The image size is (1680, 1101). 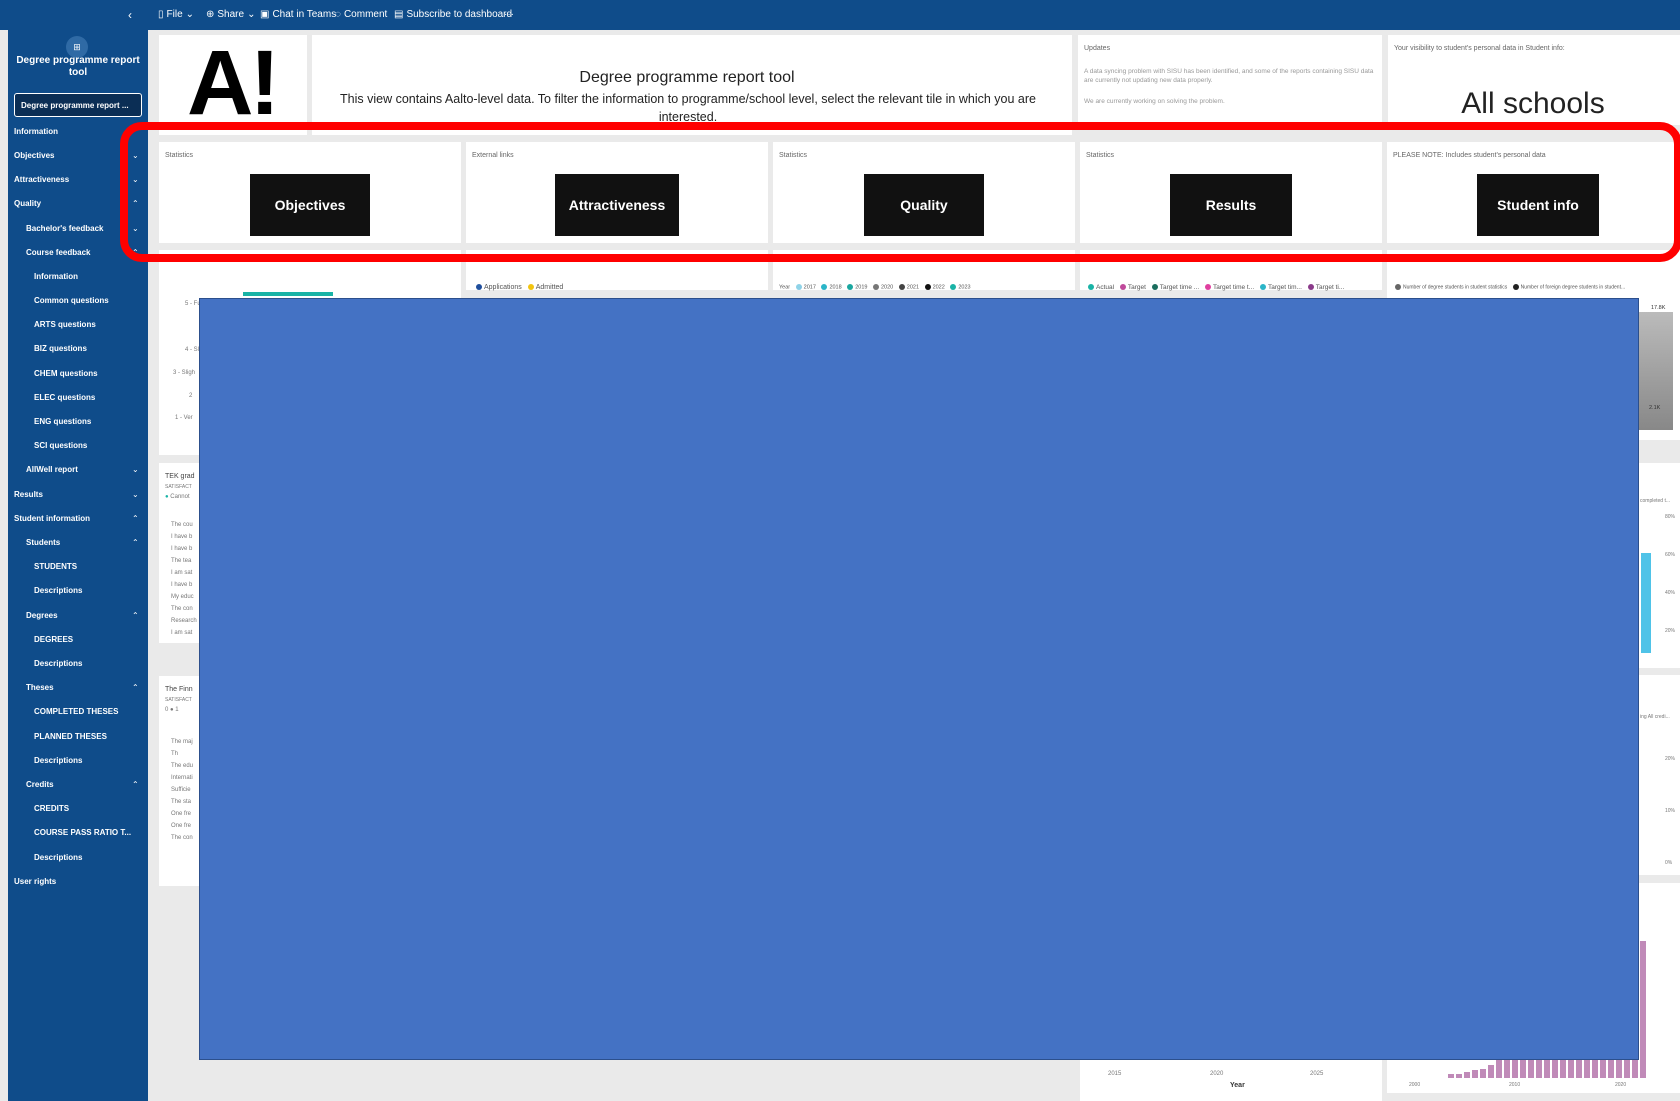 What do you see at coordinates (28, 494) in the screenshot?
I see `sidebar-item-results: Results` at bounding box center [28, 494].